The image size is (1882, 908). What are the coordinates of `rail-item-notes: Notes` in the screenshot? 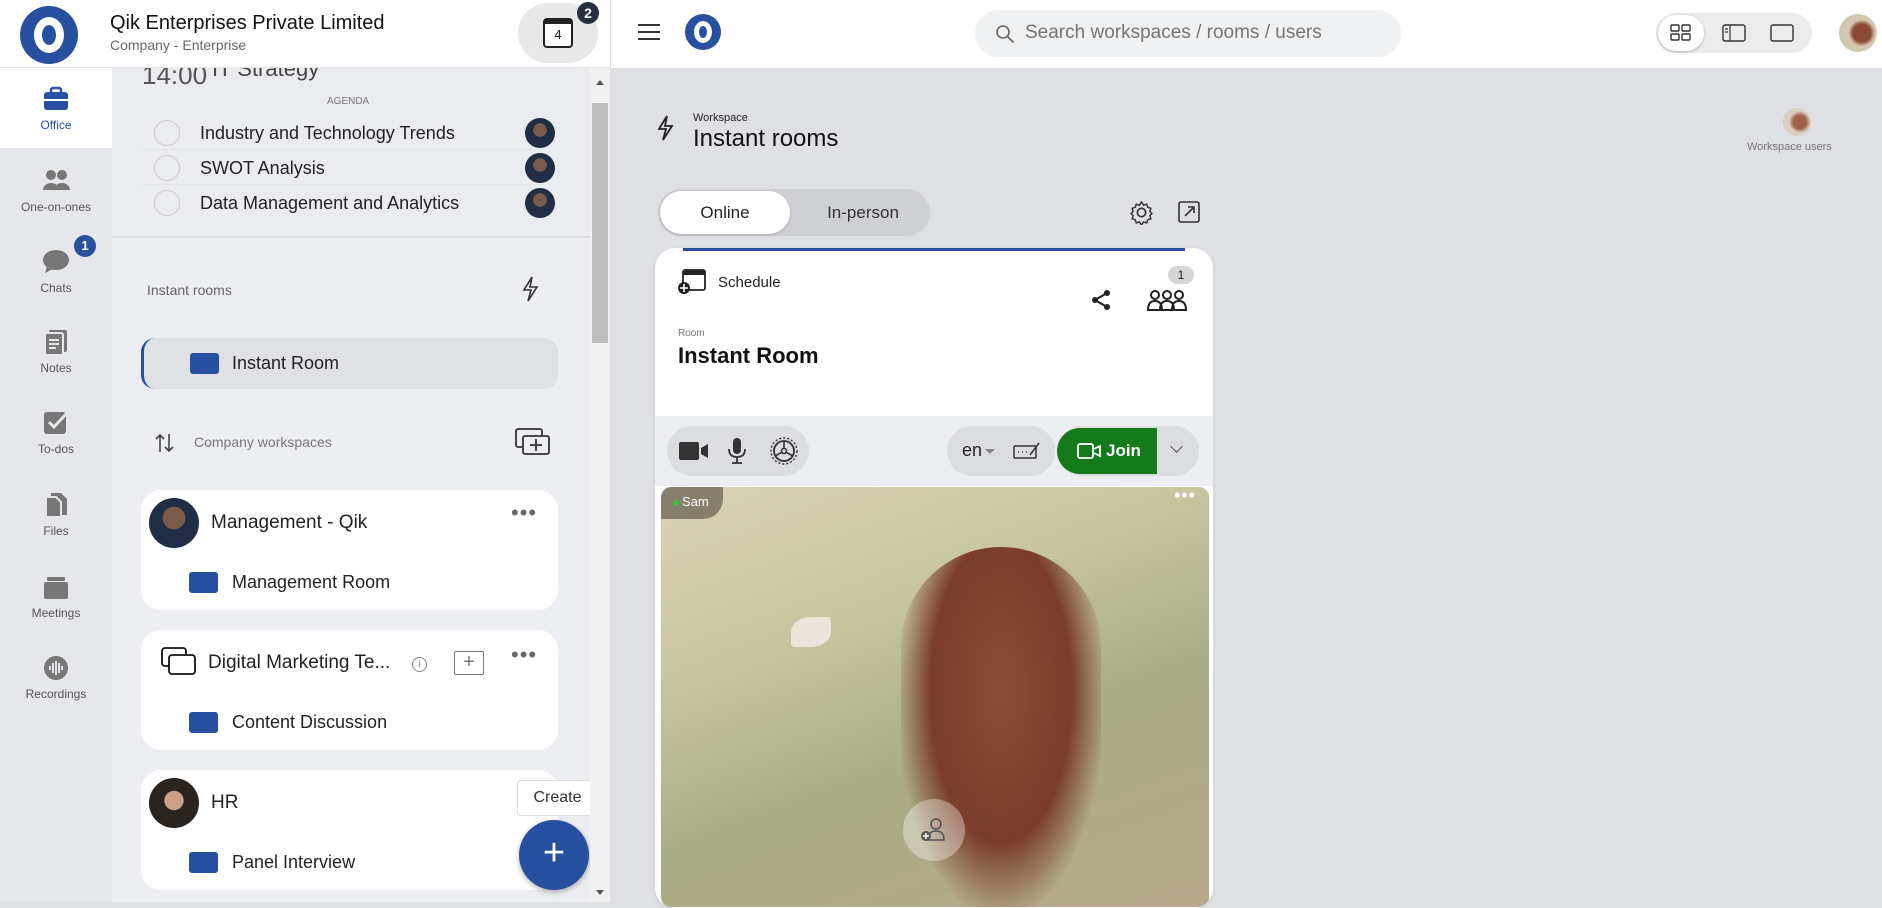 It's located at (56, 352).